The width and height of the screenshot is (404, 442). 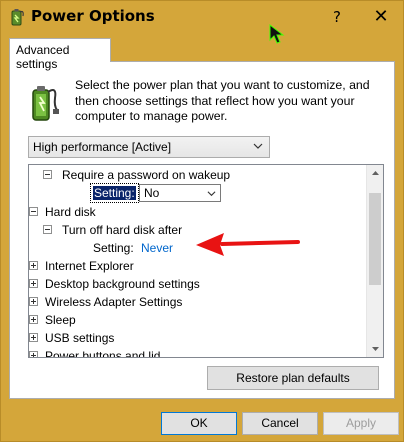 I want to click on tree-item-sleep: Sleep, so click(x=189, y=320).